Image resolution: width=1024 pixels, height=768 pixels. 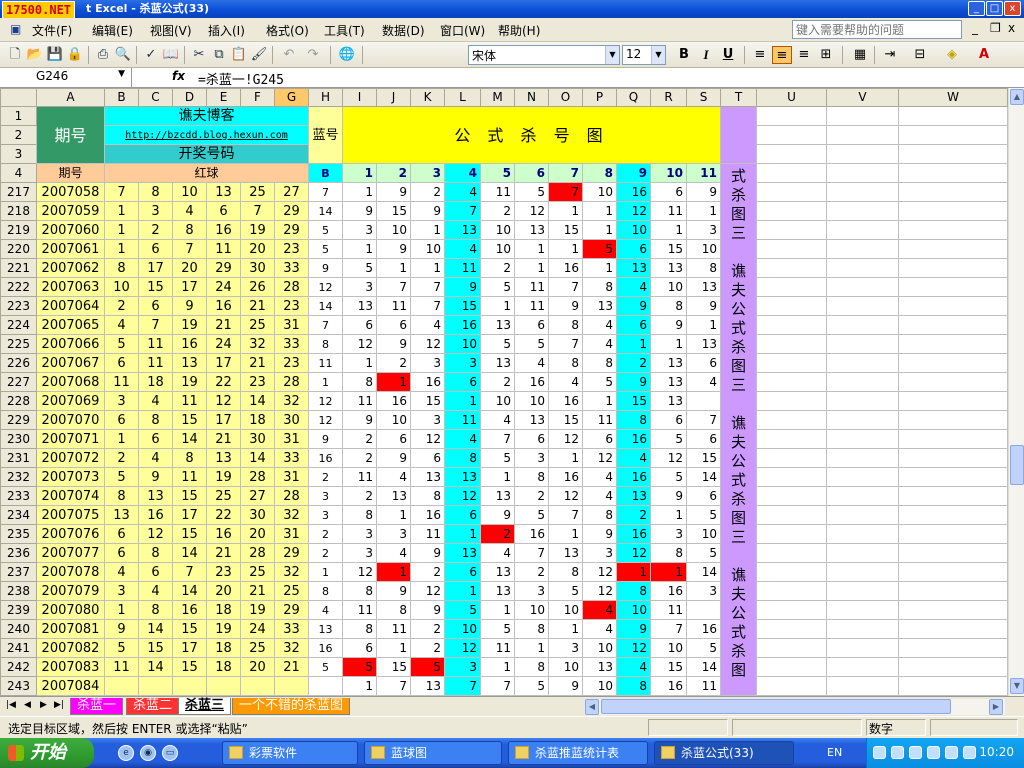 I want to click on row-header: 233, so click(x=18, y=496).